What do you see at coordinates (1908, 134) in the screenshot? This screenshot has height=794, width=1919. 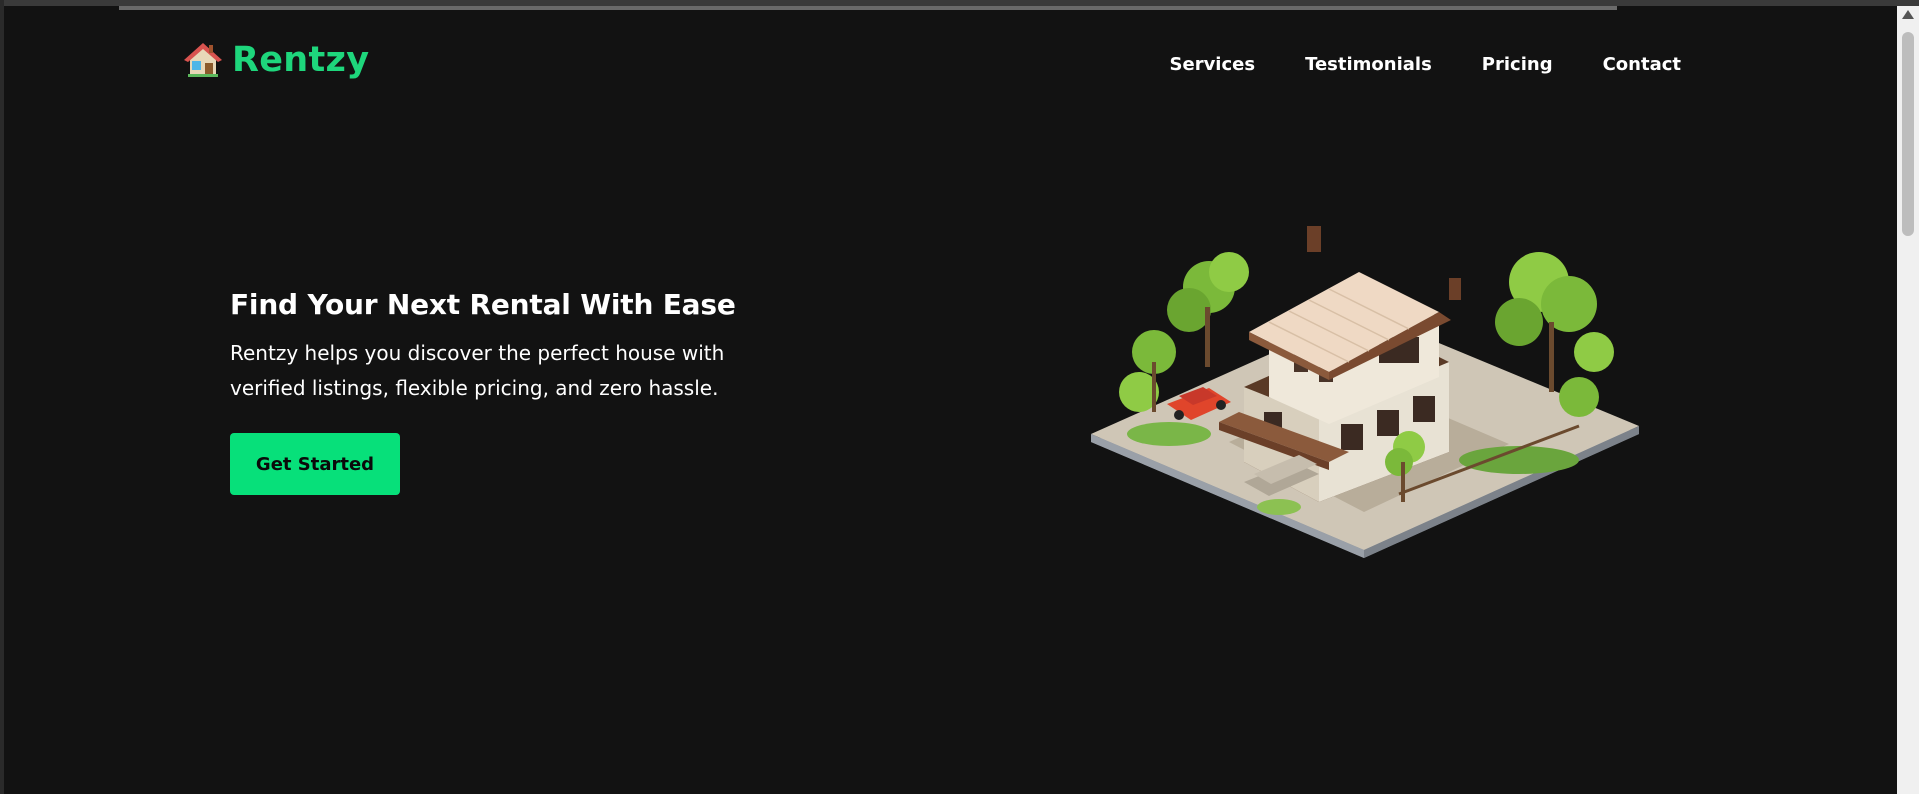 I see `scrollbar-thumb` at bounding box center [1908, 134].